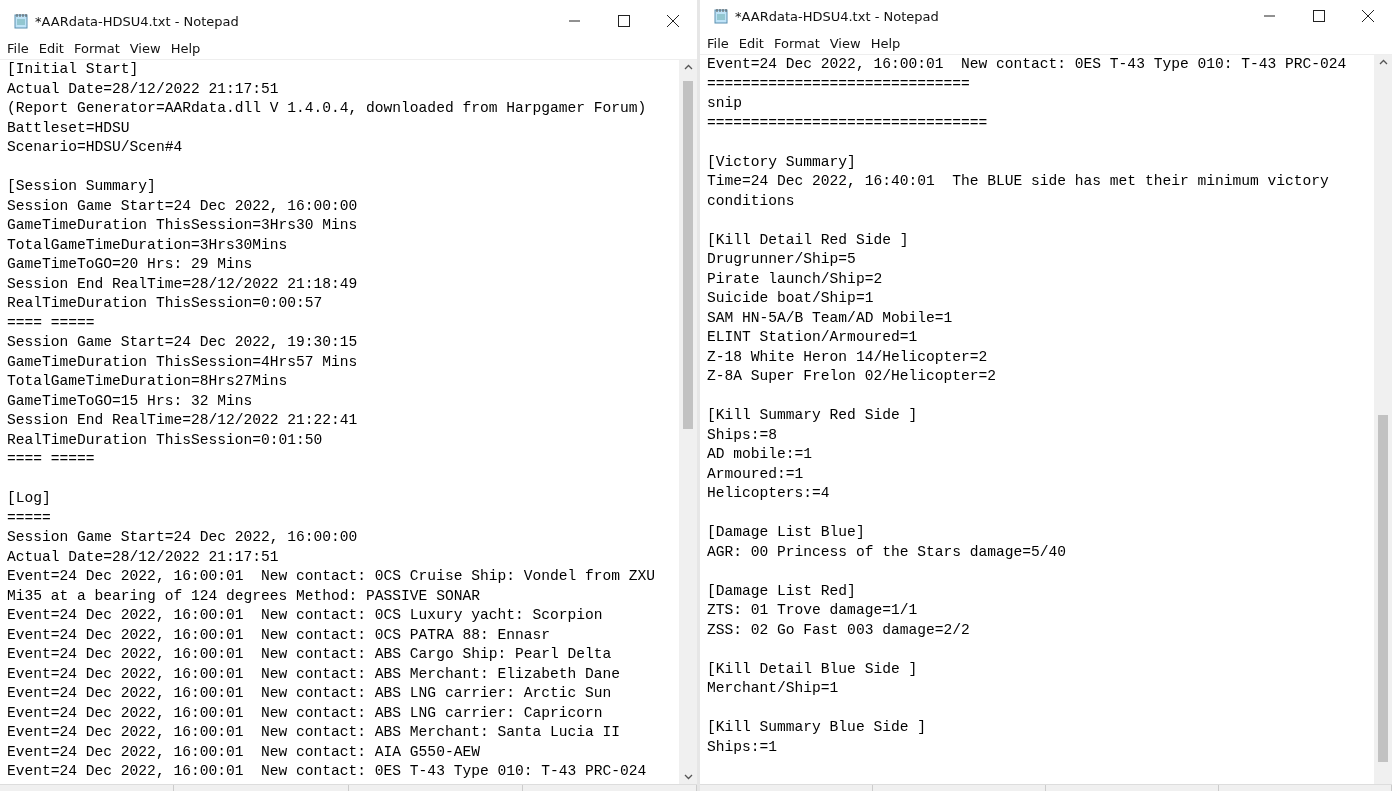 Image resolution: width=1392 pixels, height=791 pixels. I want to click on text-line: Session End RealTime=28/12/2022 21:22:41, so click(183, 420).